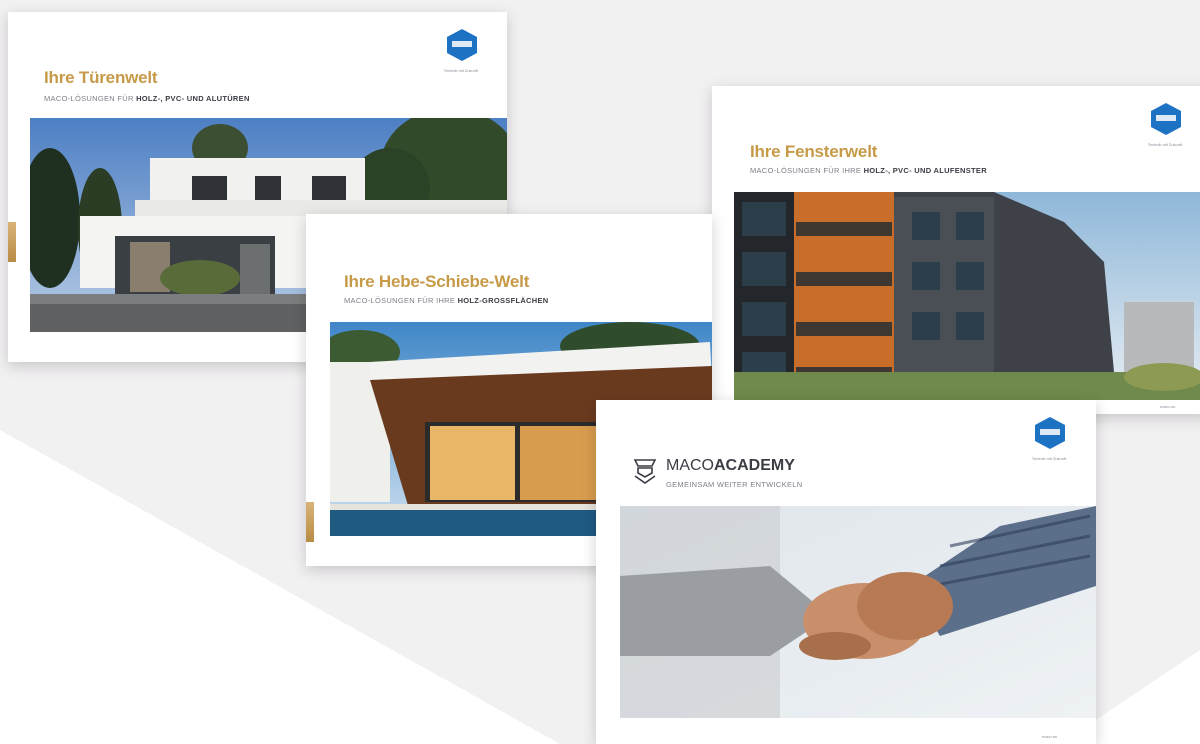 The height and width of the screenshot is (744, 1200). What do you see at coordinates (730, 465) in the screenshot?
I see `academy-title: MACOACADEMY` at bounding box center [730, 465].